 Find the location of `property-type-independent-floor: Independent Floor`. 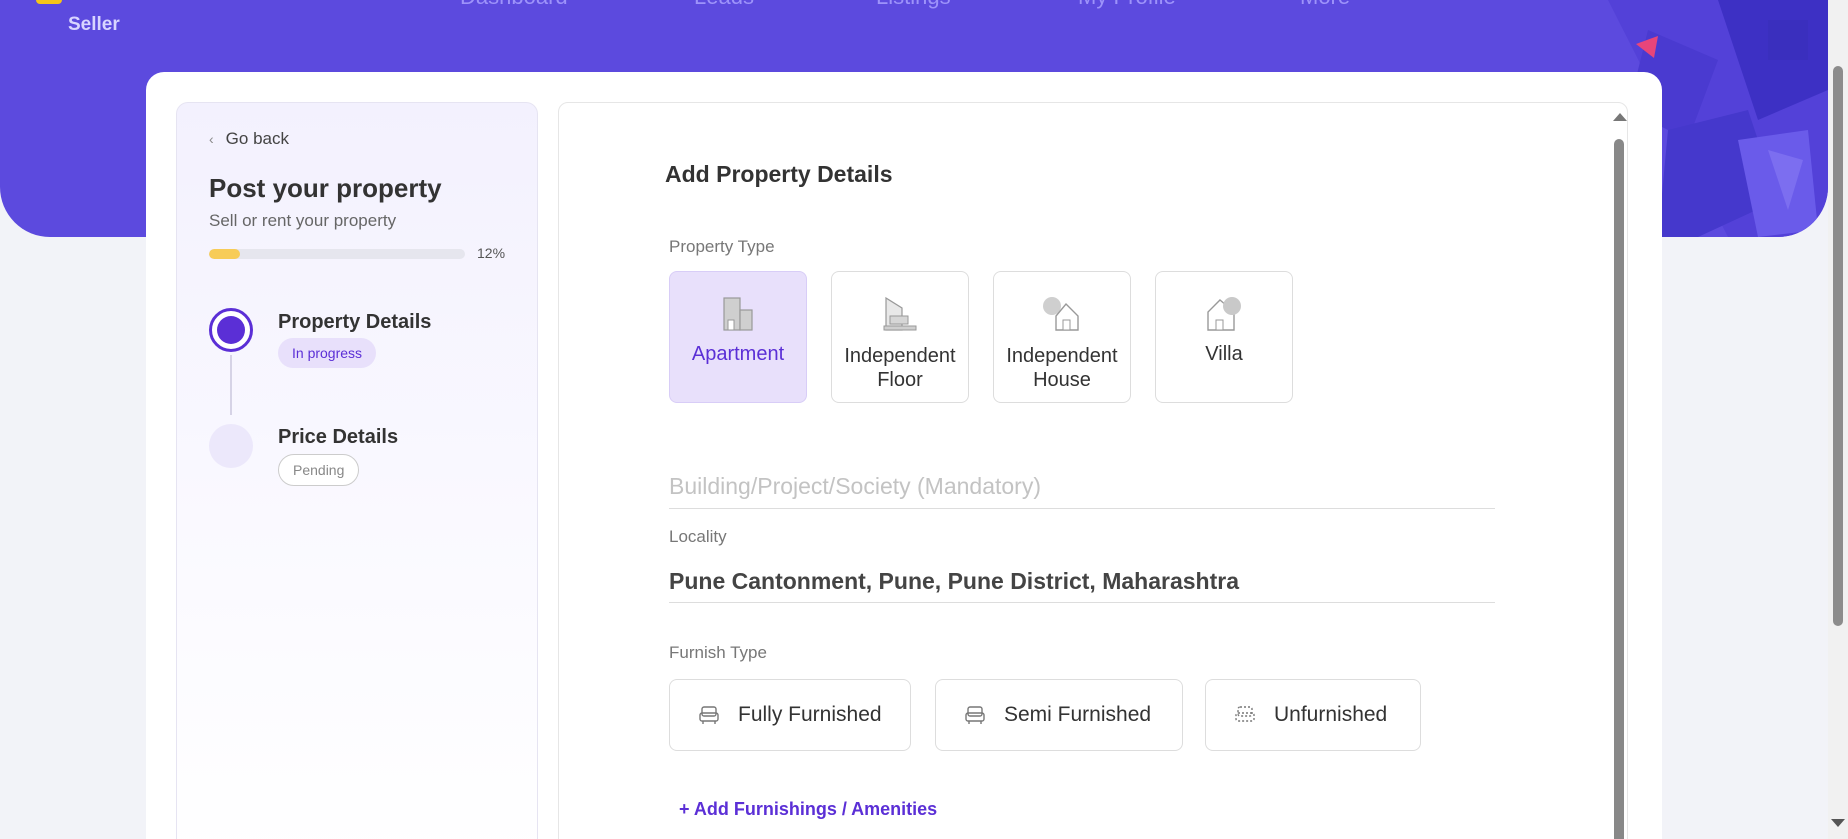

property-type-independent-floor: Independent Floor is located at coordinates (900, 337).